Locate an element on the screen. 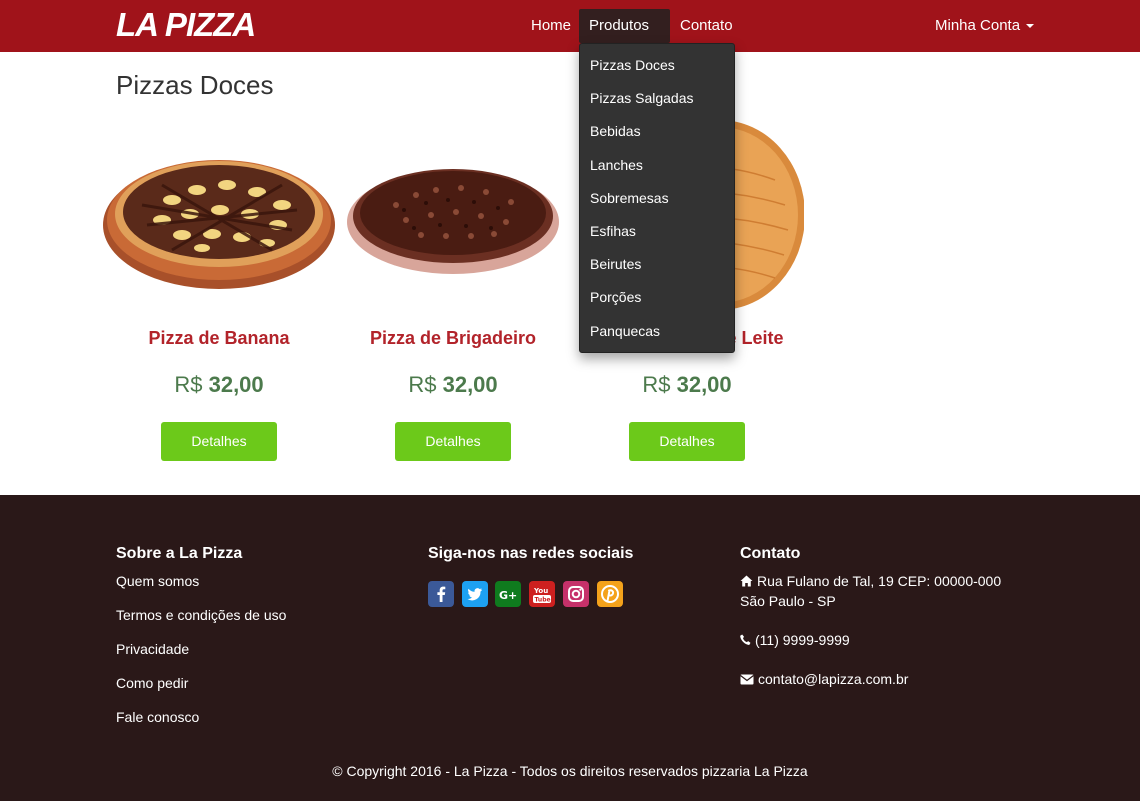 Image resolution: width=1140 pixels, height=801 pixels. youtube-icon: You Tube is located at coordinates (542, 594).